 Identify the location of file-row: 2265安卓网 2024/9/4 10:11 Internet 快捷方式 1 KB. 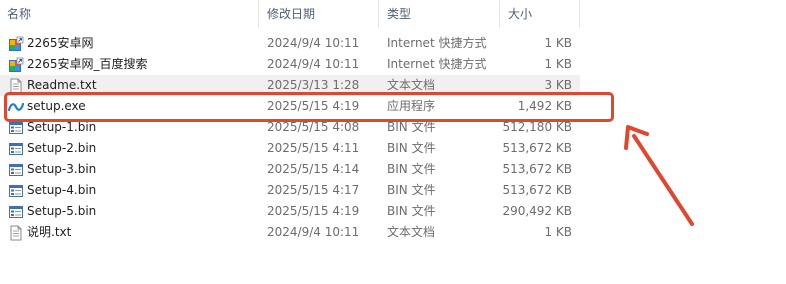
(290, 43).